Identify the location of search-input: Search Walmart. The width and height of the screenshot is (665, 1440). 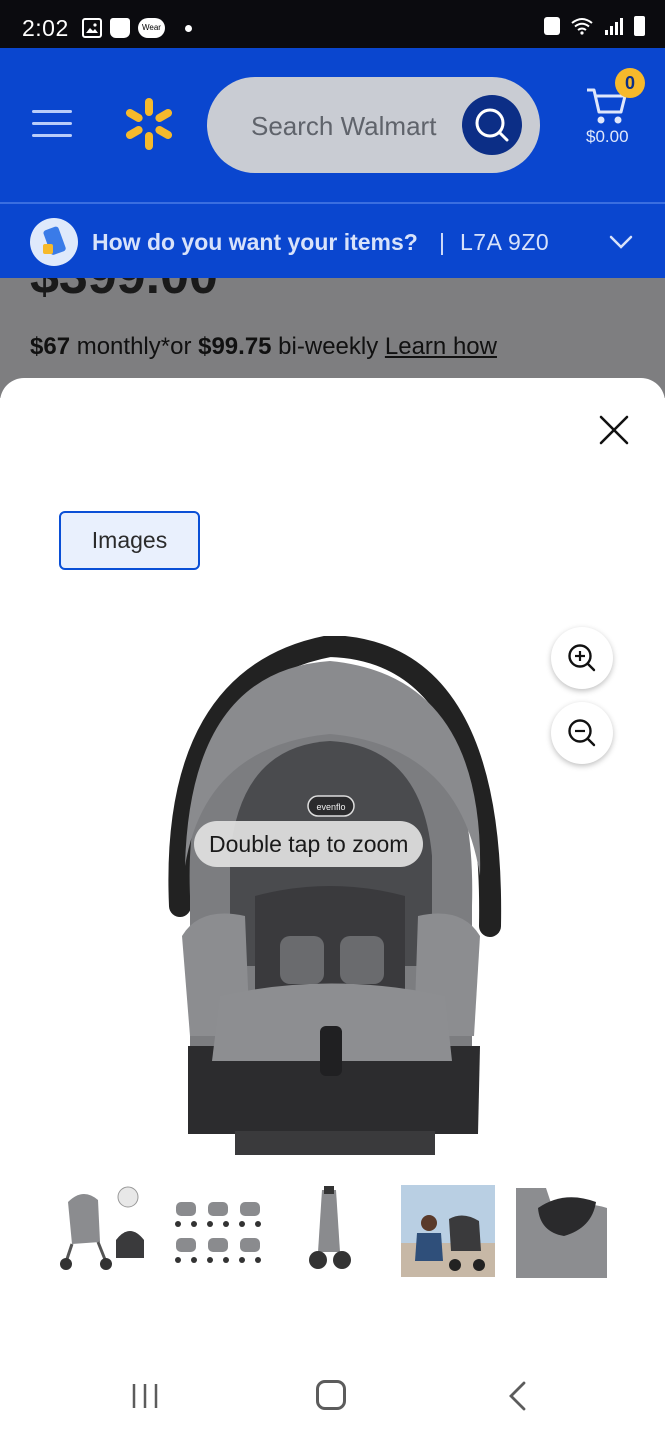
(343, 126).